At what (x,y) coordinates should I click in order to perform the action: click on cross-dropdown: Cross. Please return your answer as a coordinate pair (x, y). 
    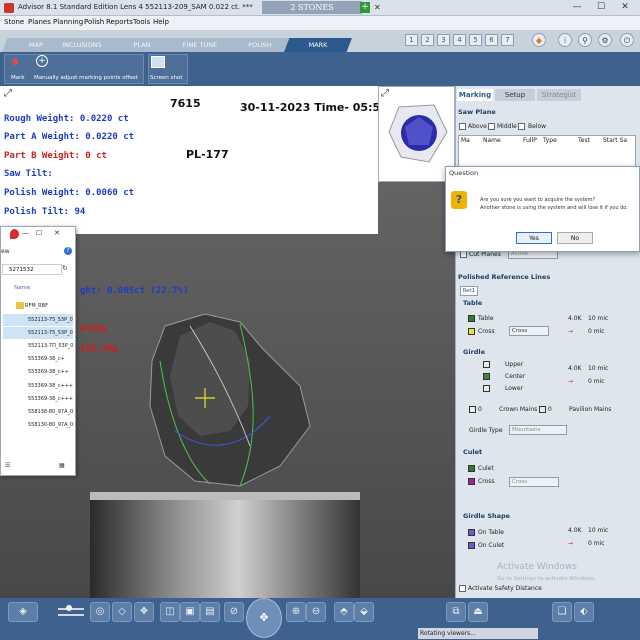
    Looking at the image, I should click on (529, 331).